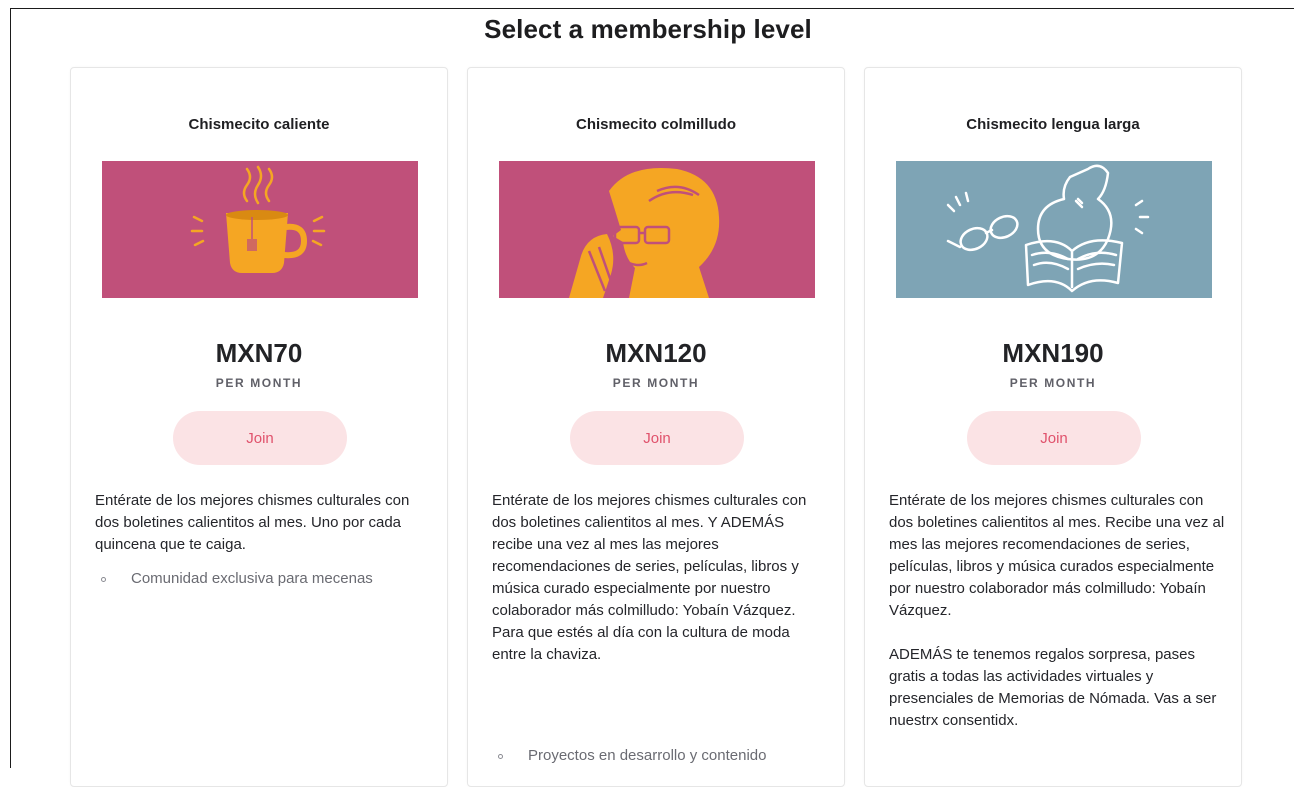  Describe the element at coordinates (657, 229) in the screenshot. I see `whispering-person-illustration` at that location.